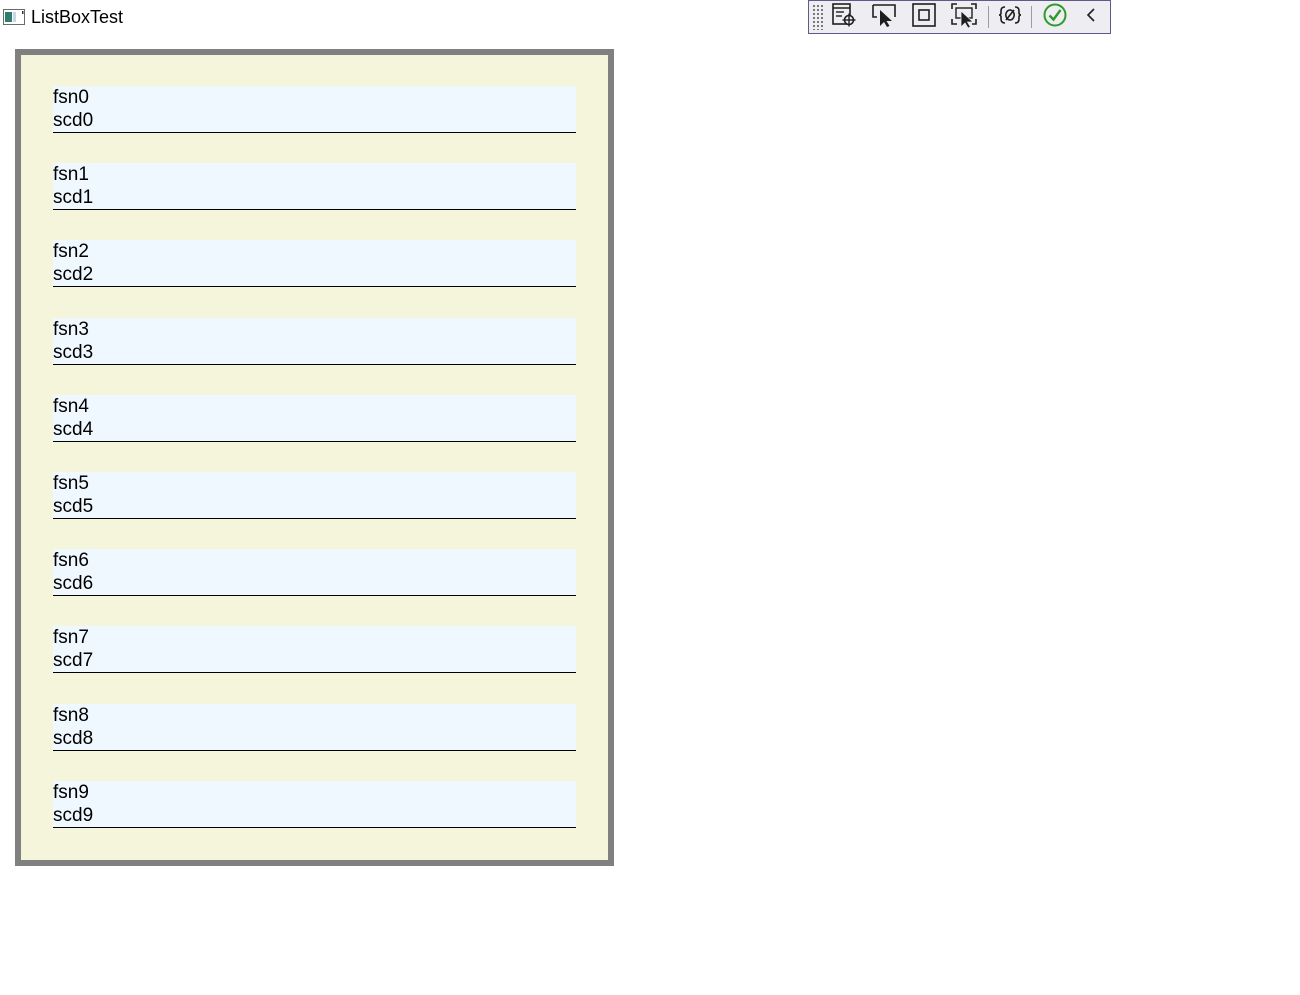  Describe the element at coordinates (73, 198) in the screenshot. I see `list-item-second-text: scd1` at that location.